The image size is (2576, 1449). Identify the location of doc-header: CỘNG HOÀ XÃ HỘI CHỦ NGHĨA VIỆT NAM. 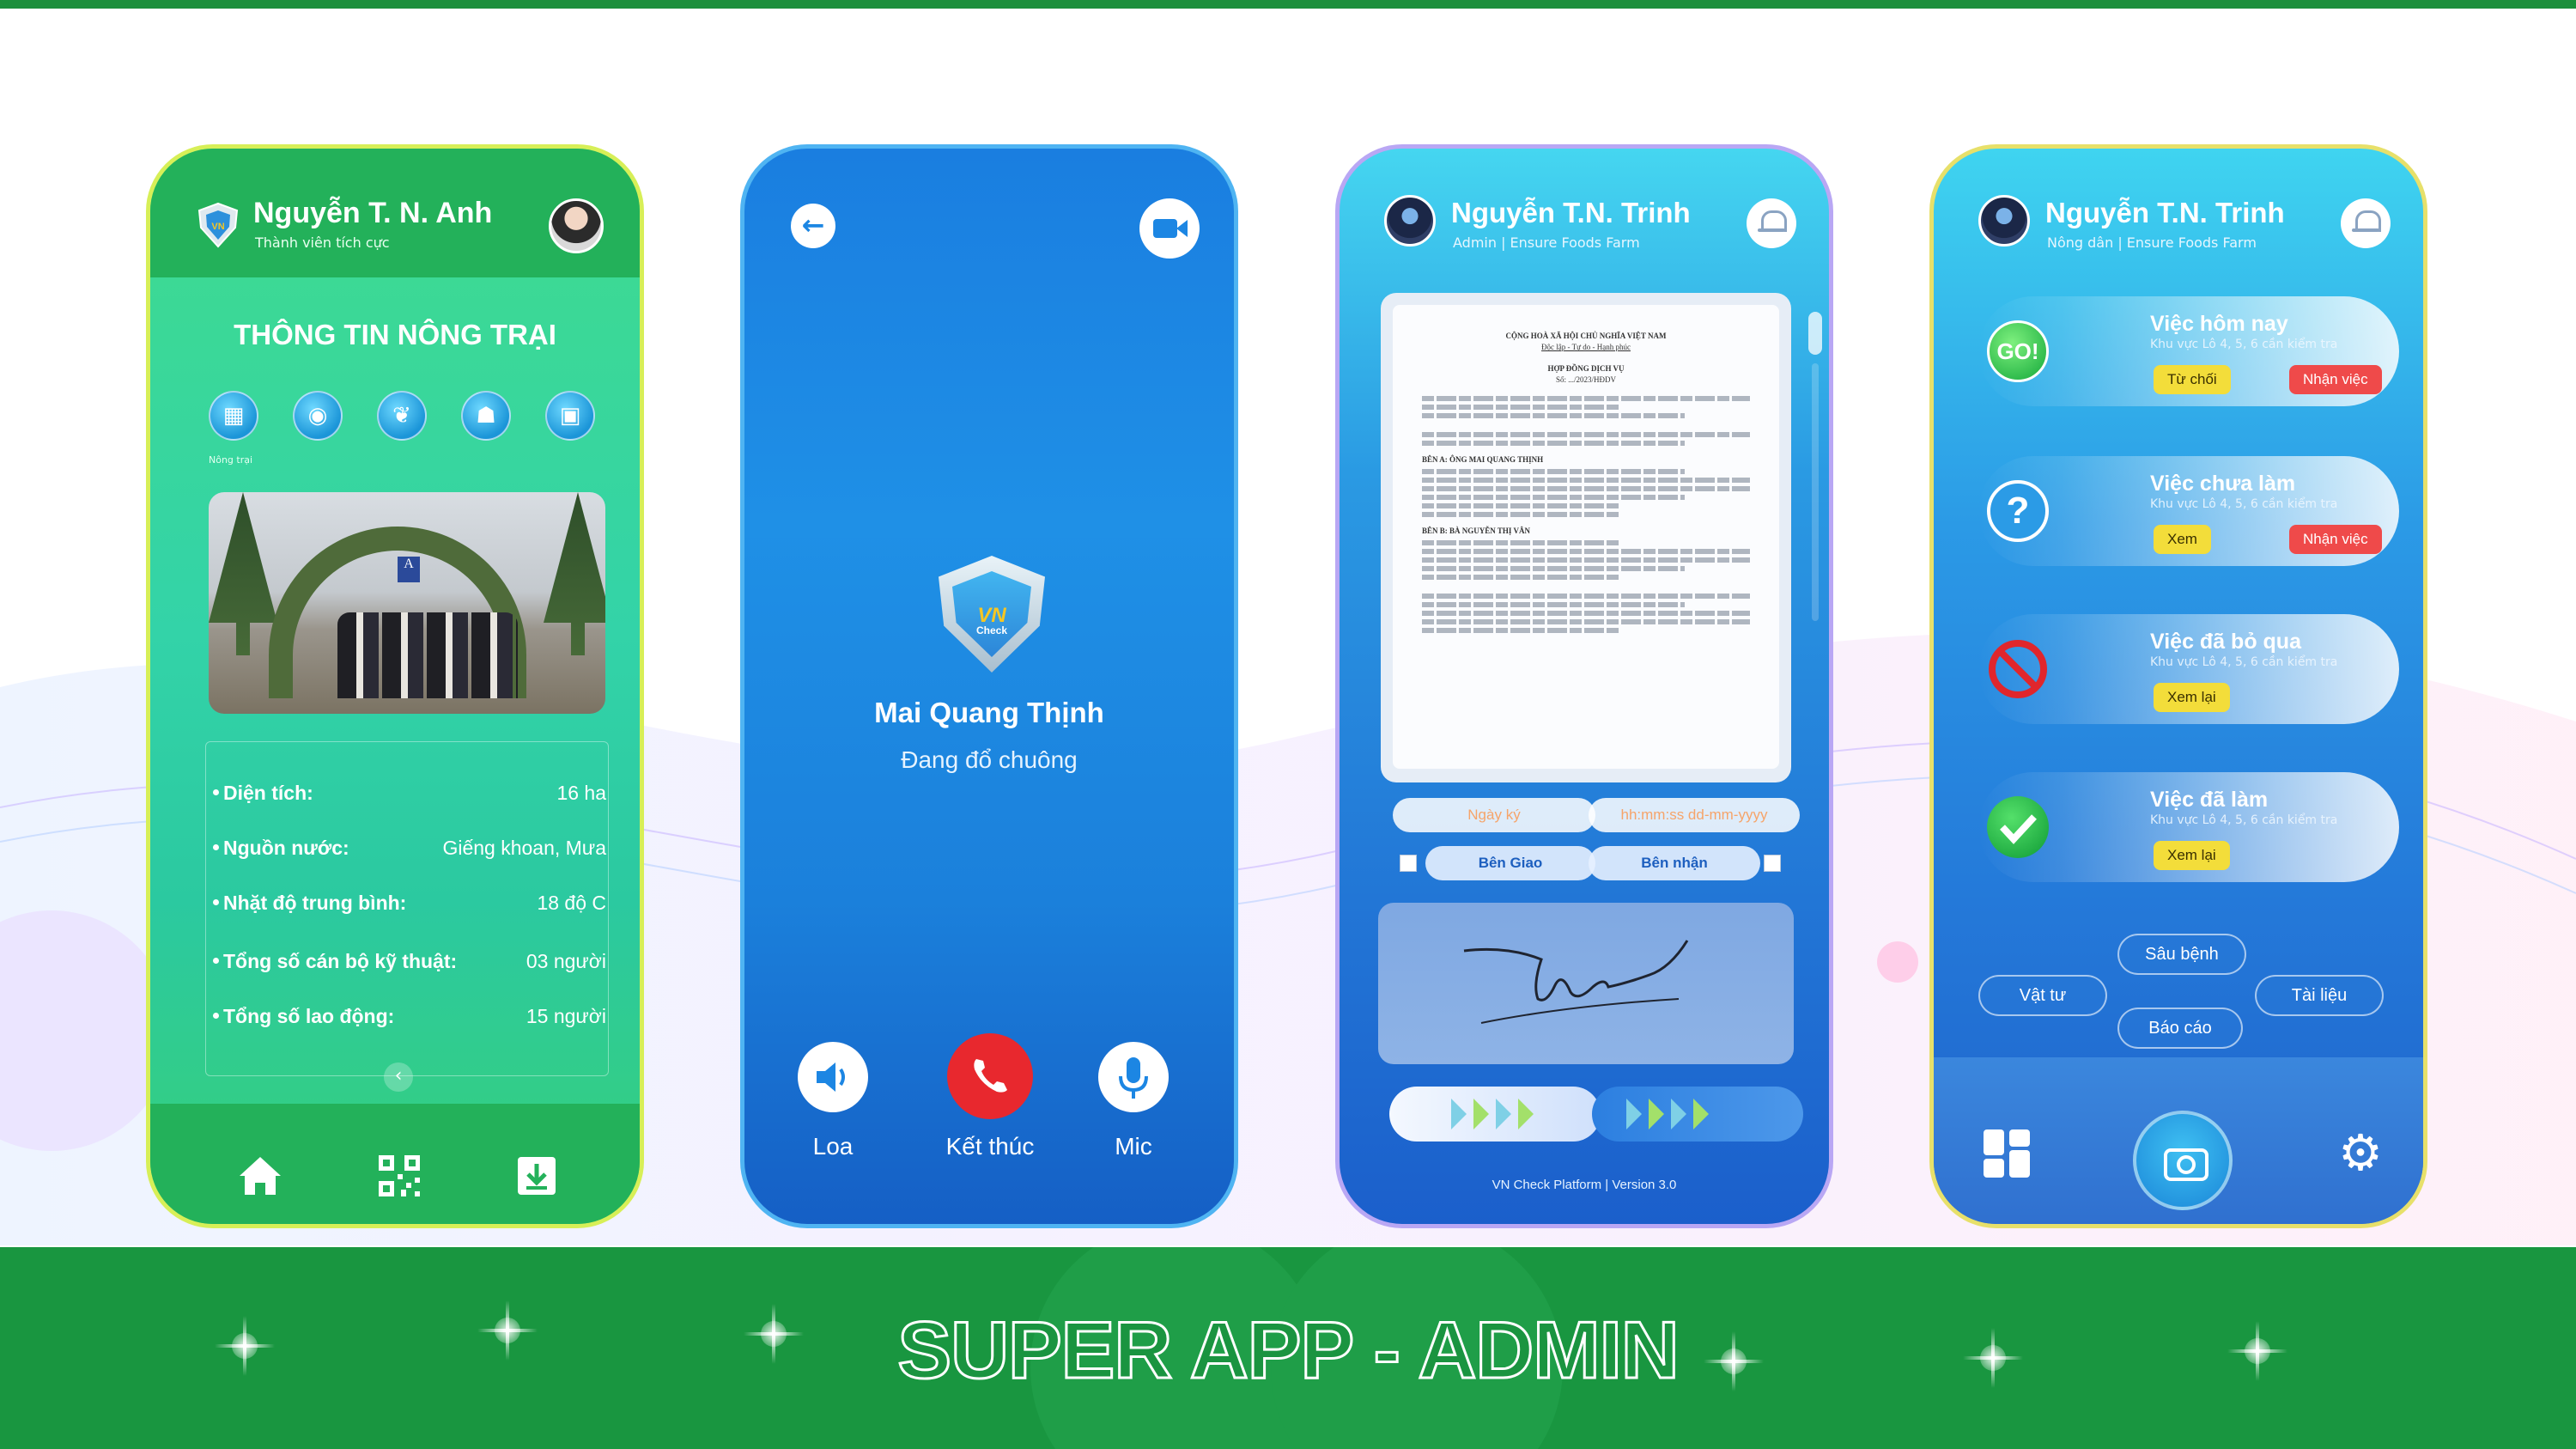
(1586, 336).